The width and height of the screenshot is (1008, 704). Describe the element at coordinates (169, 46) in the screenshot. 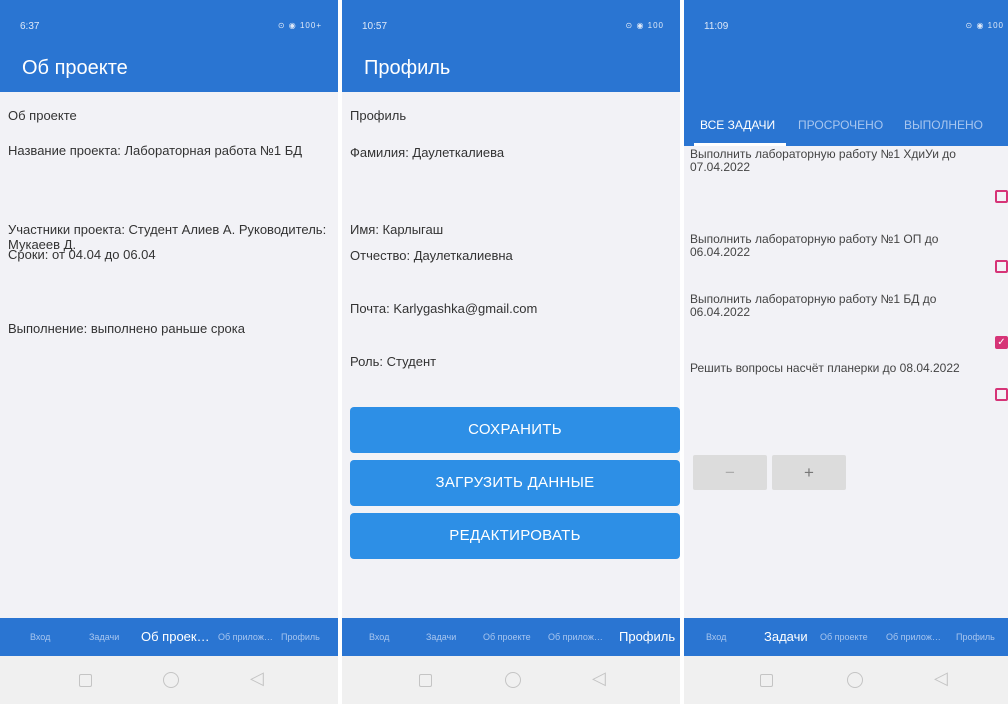

I see `app-bar: 6:37 ⊙ ◉ 100+ Об проекте` at that location.